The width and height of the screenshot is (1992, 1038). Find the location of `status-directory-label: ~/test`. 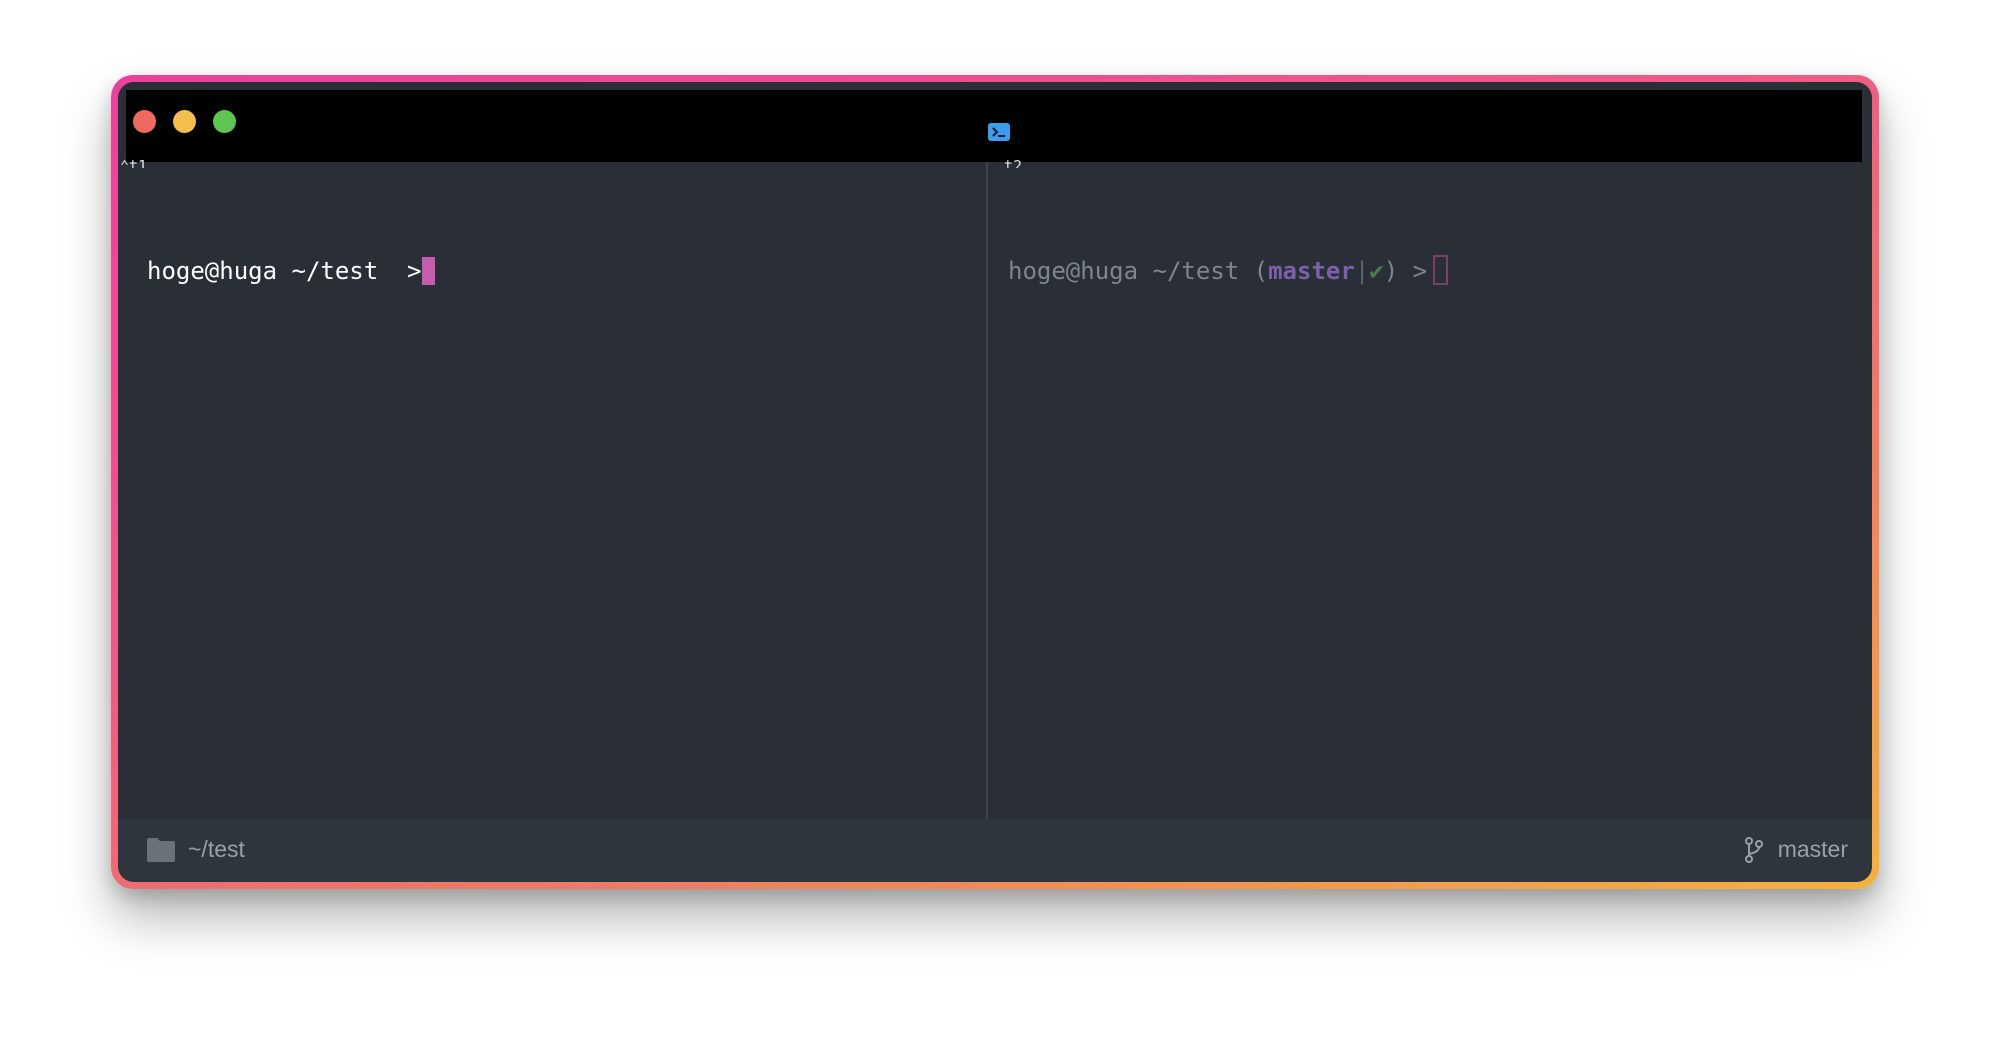

status-directory-label: ~/test is located at coordinates (216, 849).